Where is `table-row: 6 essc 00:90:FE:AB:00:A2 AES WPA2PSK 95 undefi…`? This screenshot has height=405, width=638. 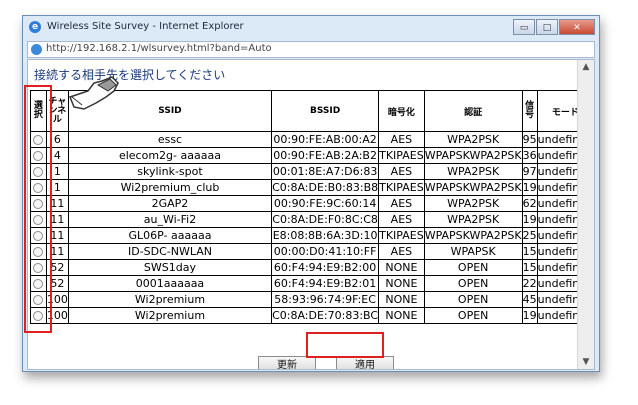
table-row: 6 essc 00:90:FE:AB:00:A2 AES WPA2PSK 95 undefi… is located at coordinates (312, 139).